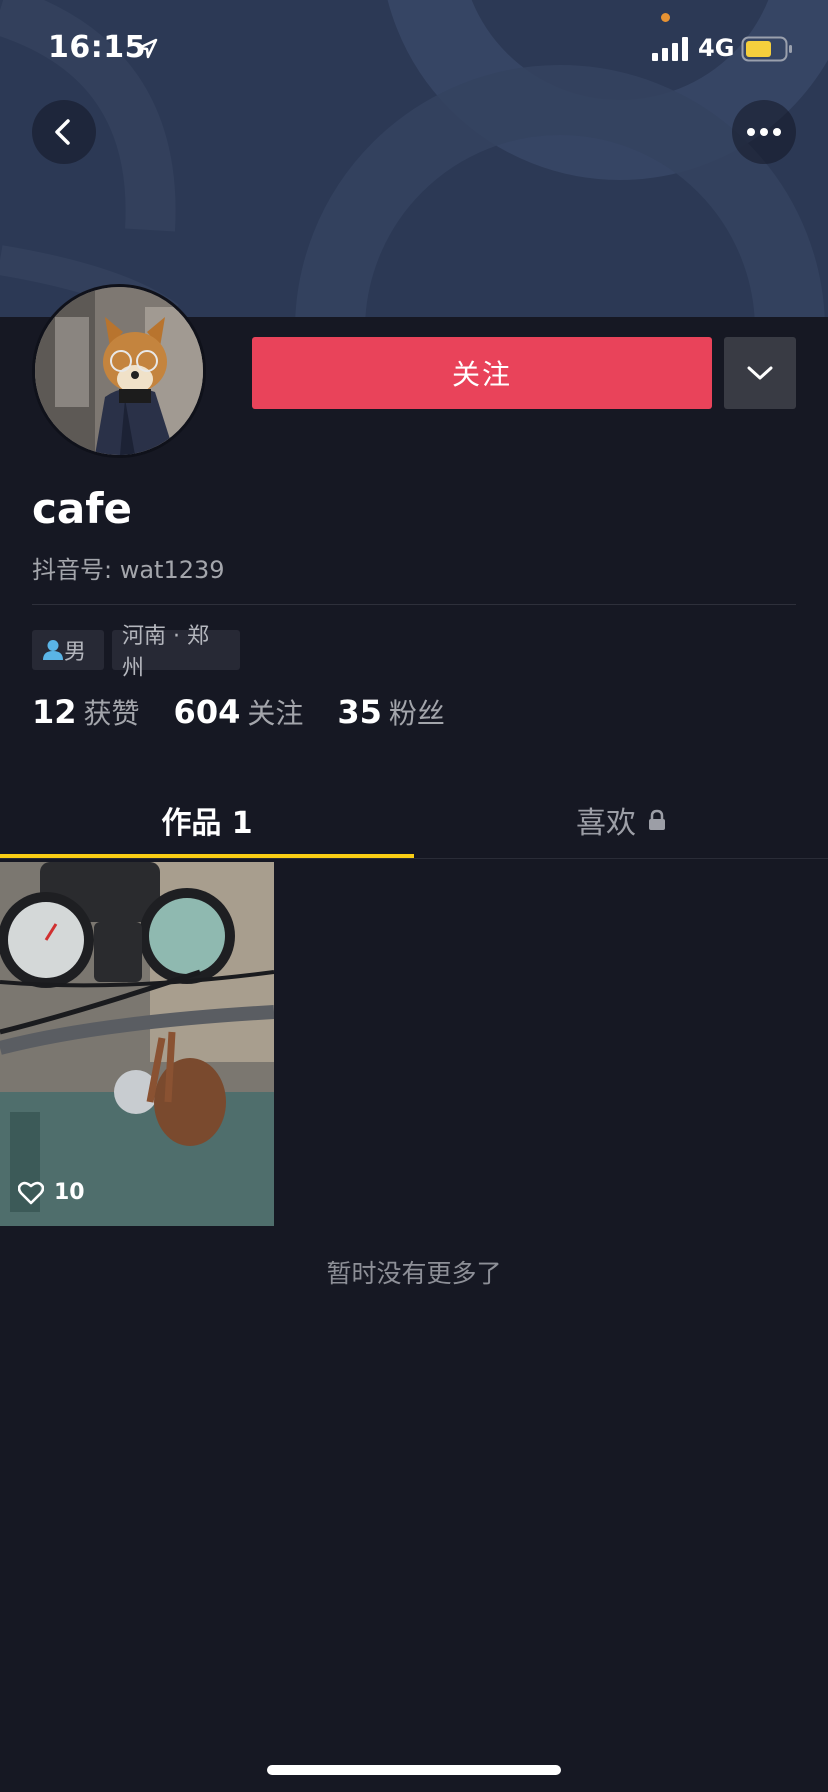 This screenshot has height=1792, width=828. Describe the element at coordinates (275, 713) in the screenshot. I see `stat-label: 关注` at that location.